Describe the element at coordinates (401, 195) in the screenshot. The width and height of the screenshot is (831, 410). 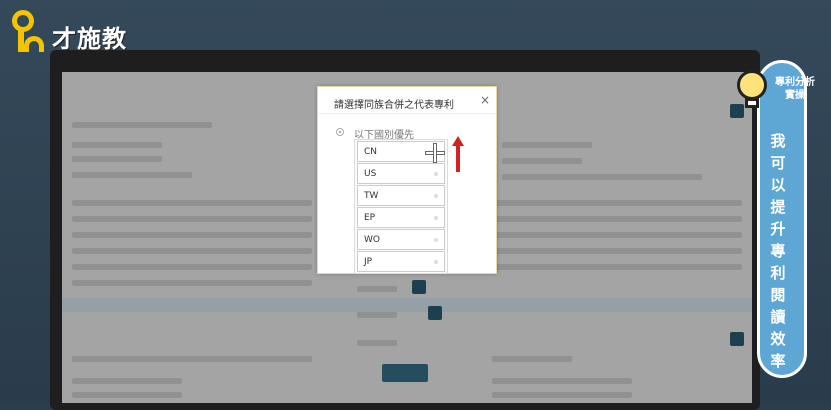
I see `list-item: TW` at that location.